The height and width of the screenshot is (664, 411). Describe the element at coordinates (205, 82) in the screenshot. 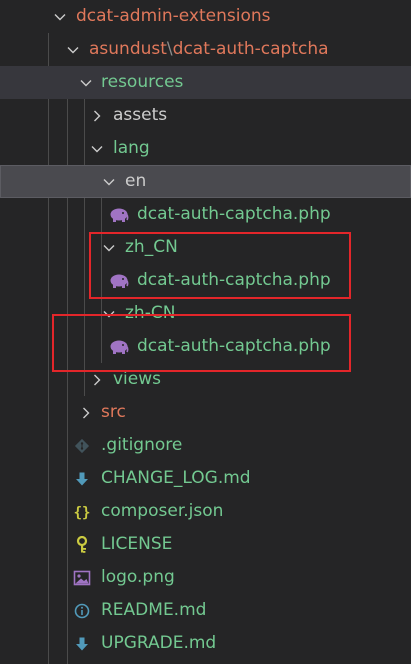

I see `folder-row-resources: resources` at that location.